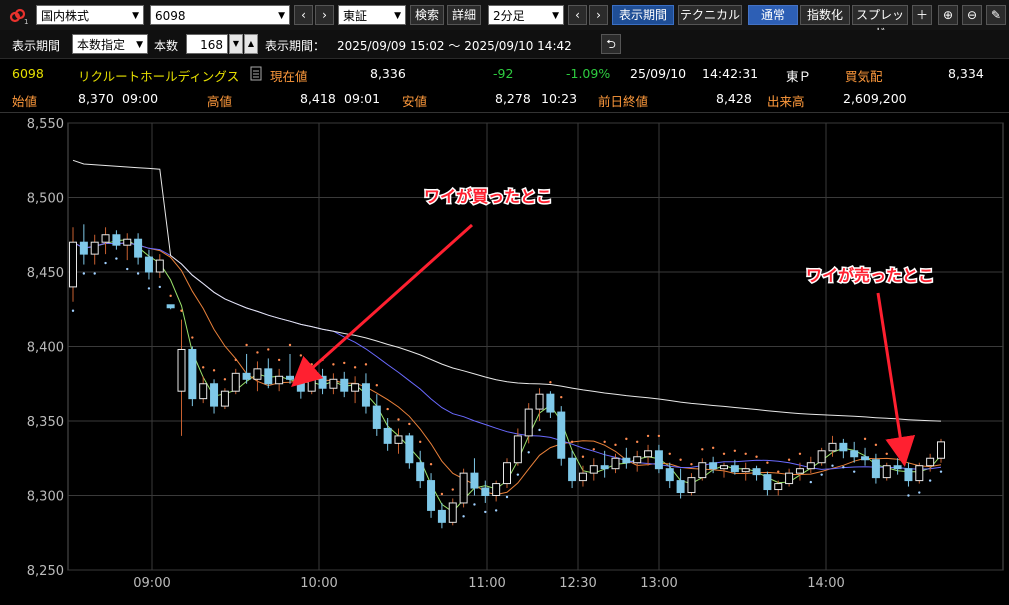 The height and width of the screenshot is (605, 1009). I want to click on market-select: 国内株式 ▼, so click(90, 15).